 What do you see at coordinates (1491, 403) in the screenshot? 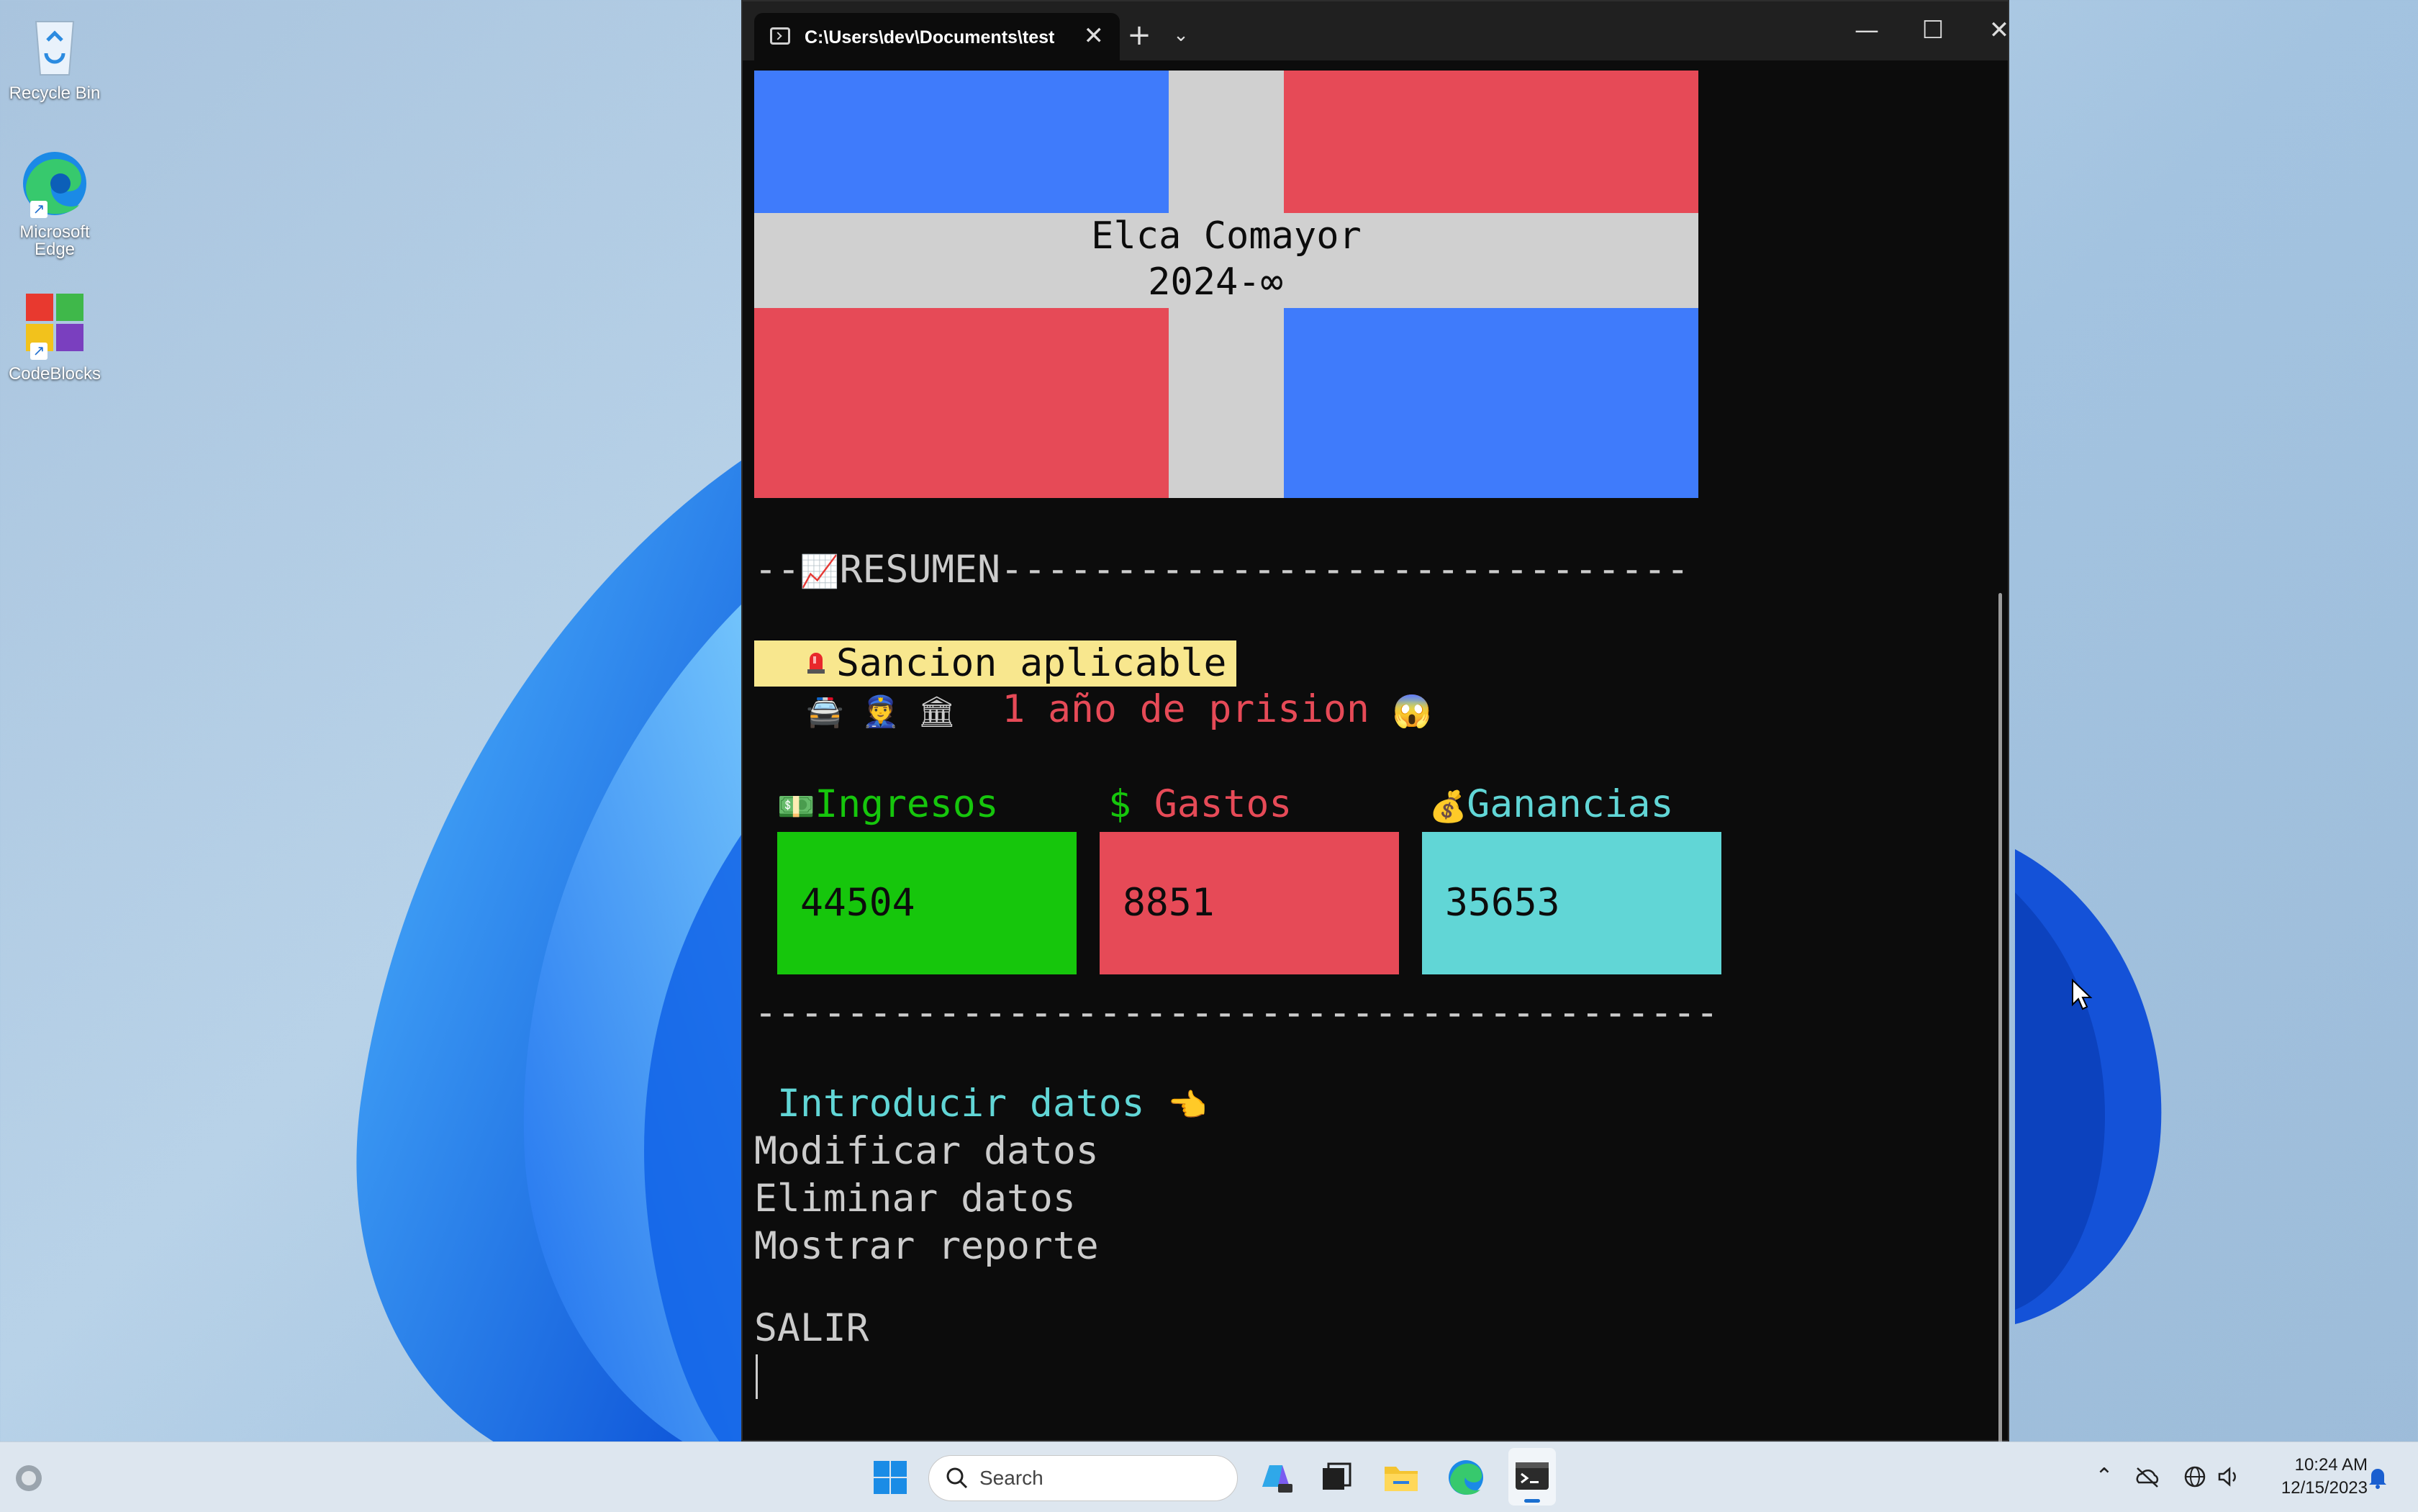
I see `flag-blue-bottom-right` at bounding box center [1491, 403].